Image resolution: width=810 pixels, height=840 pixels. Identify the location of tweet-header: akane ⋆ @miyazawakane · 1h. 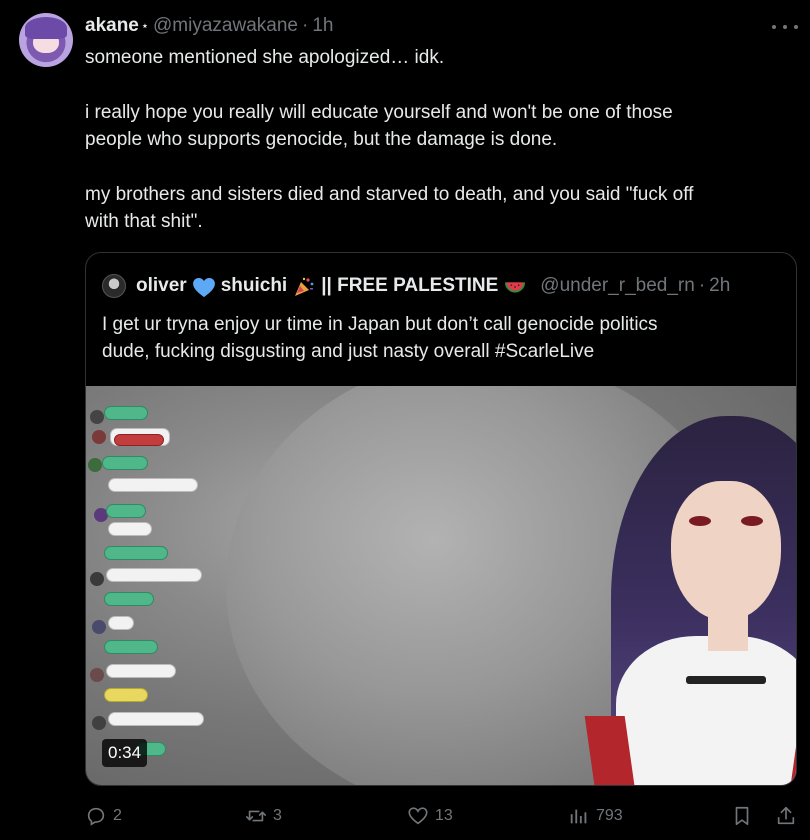
(209, 26).